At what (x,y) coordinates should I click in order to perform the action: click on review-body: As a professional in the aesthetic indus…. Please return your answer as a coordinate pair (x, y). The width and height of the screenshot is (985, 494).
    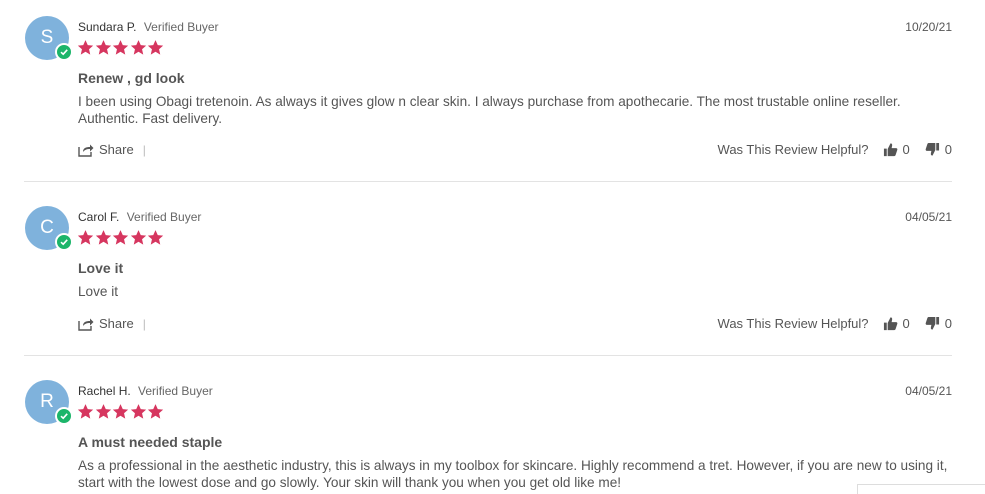
    Looking at the image, I should click on (513, 474).